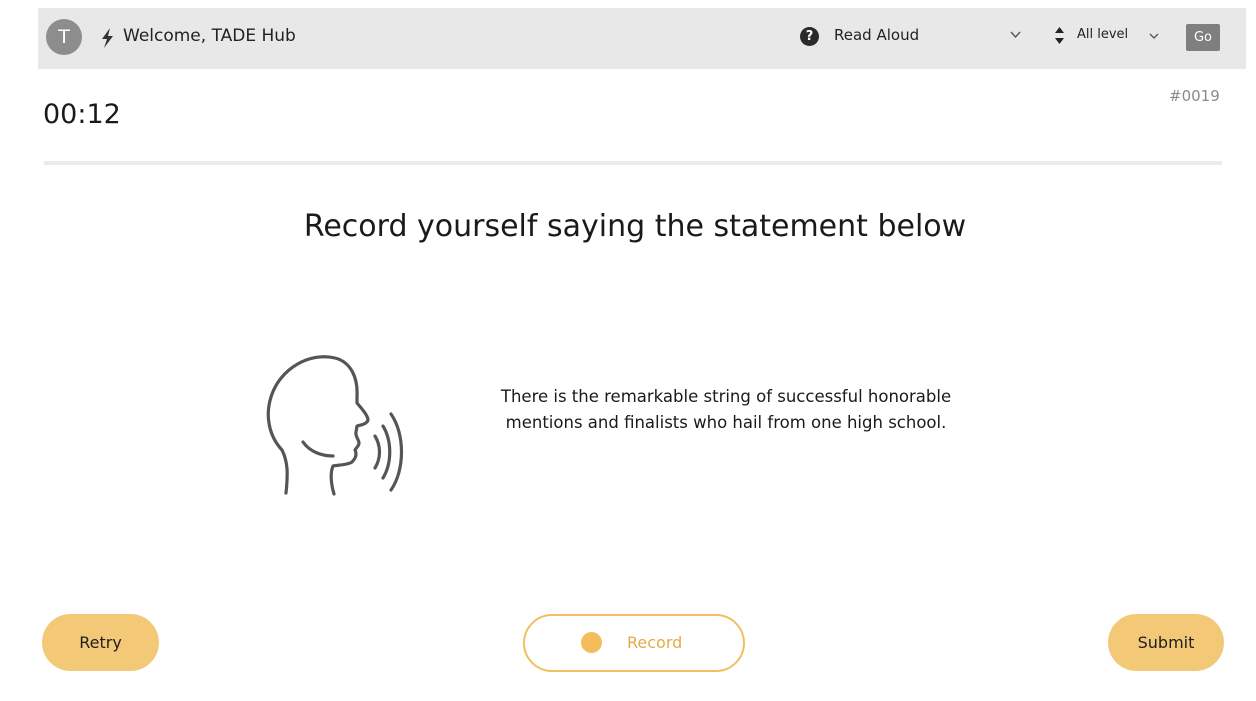 Image resolution: width=1256 pixels, height=701 pixels. I want to click on record-label: Record, so click(655, 642).